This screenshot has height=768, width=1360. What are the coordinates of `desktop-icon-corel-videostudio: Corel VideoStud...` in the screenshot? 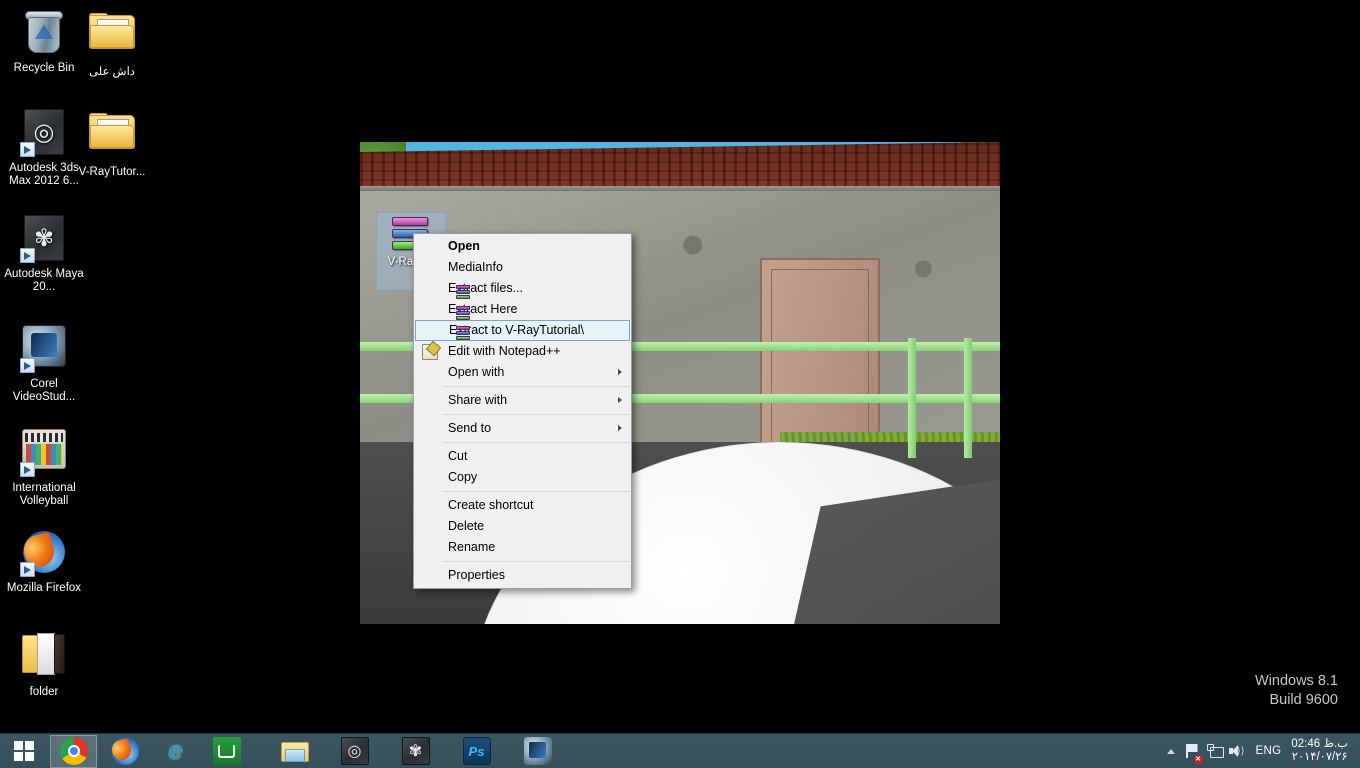 It's located at (44, 363).